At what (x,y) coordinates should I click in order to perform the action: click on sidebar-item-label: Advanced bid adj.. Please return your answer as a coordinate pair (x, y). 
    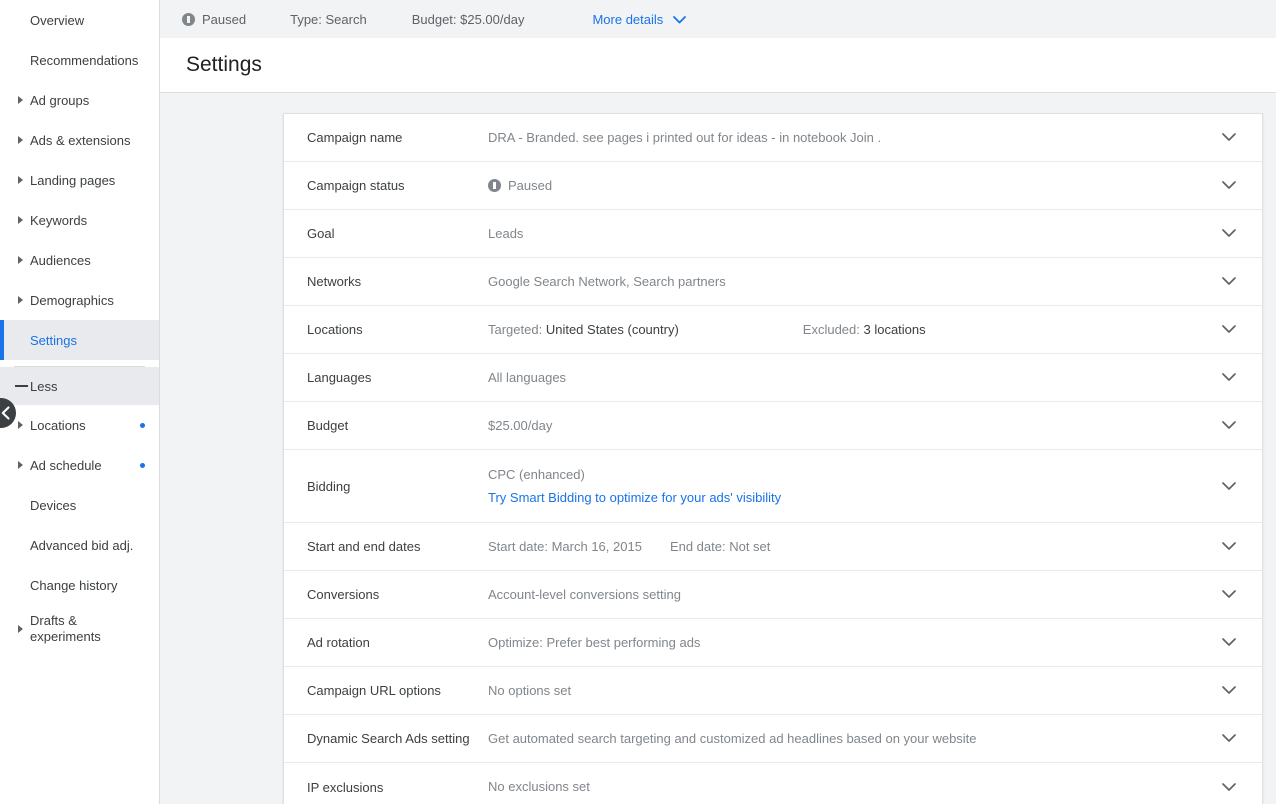
    Looking at the image, I should click on (82, 545).